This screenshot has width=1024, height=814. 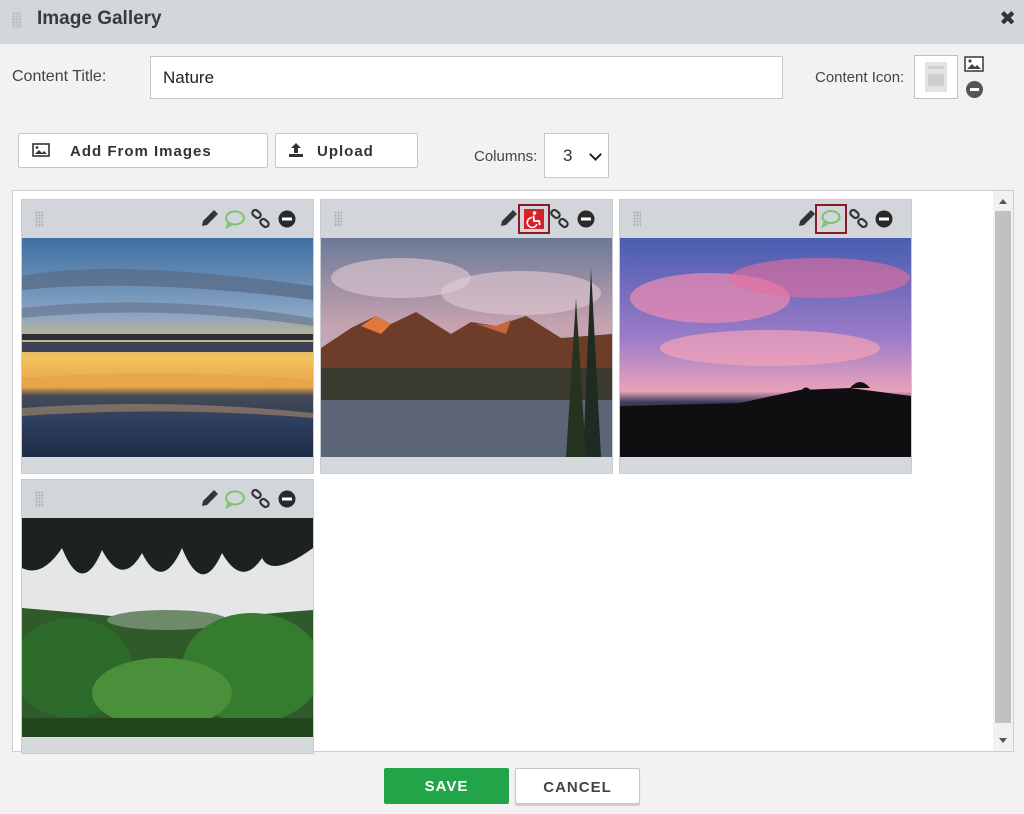 What do you see at coordinates (576, 155) in the screenshot?
I see `columns-select: 3` at bounding box center [576, 155].